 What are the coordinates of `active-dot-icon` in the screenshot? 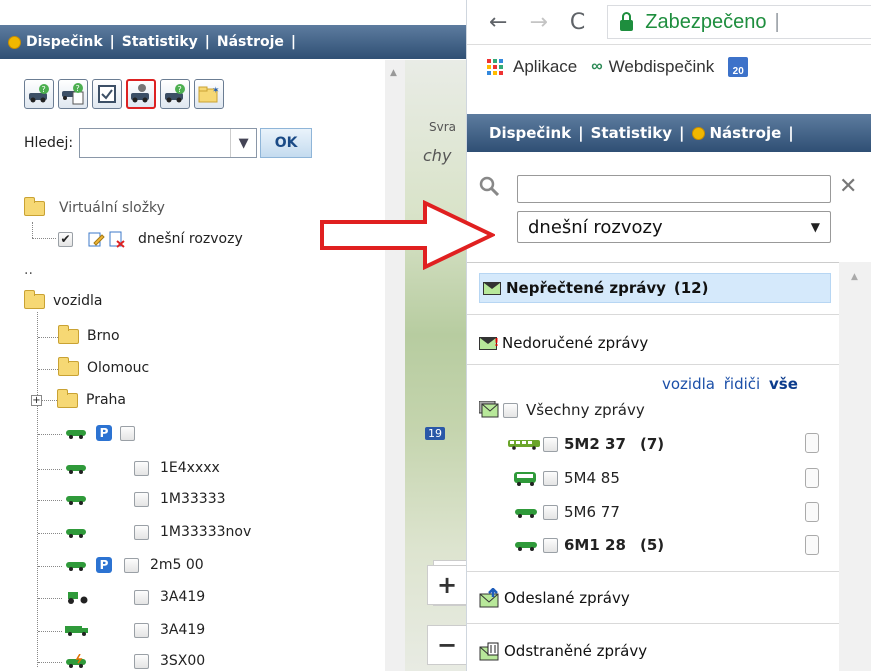 It's located at (698, 133).